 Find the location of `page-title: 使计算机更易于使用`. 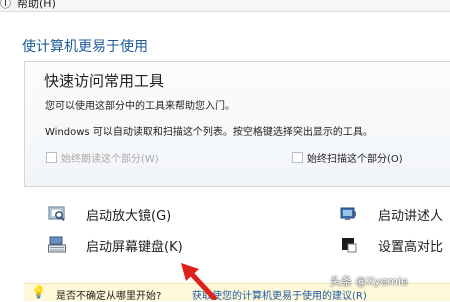

page-title: 使计算机更易于使用 is located at coordinates (85, 47).